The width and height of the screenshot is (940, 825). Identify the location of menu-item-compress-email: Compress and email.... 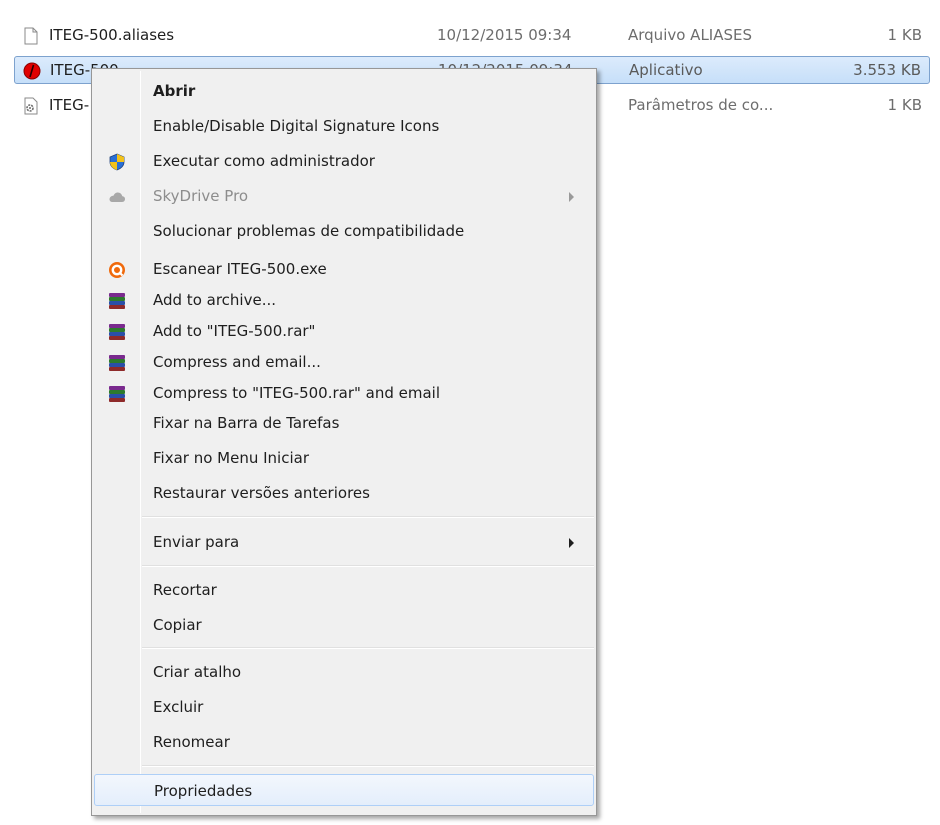
(344, 362).